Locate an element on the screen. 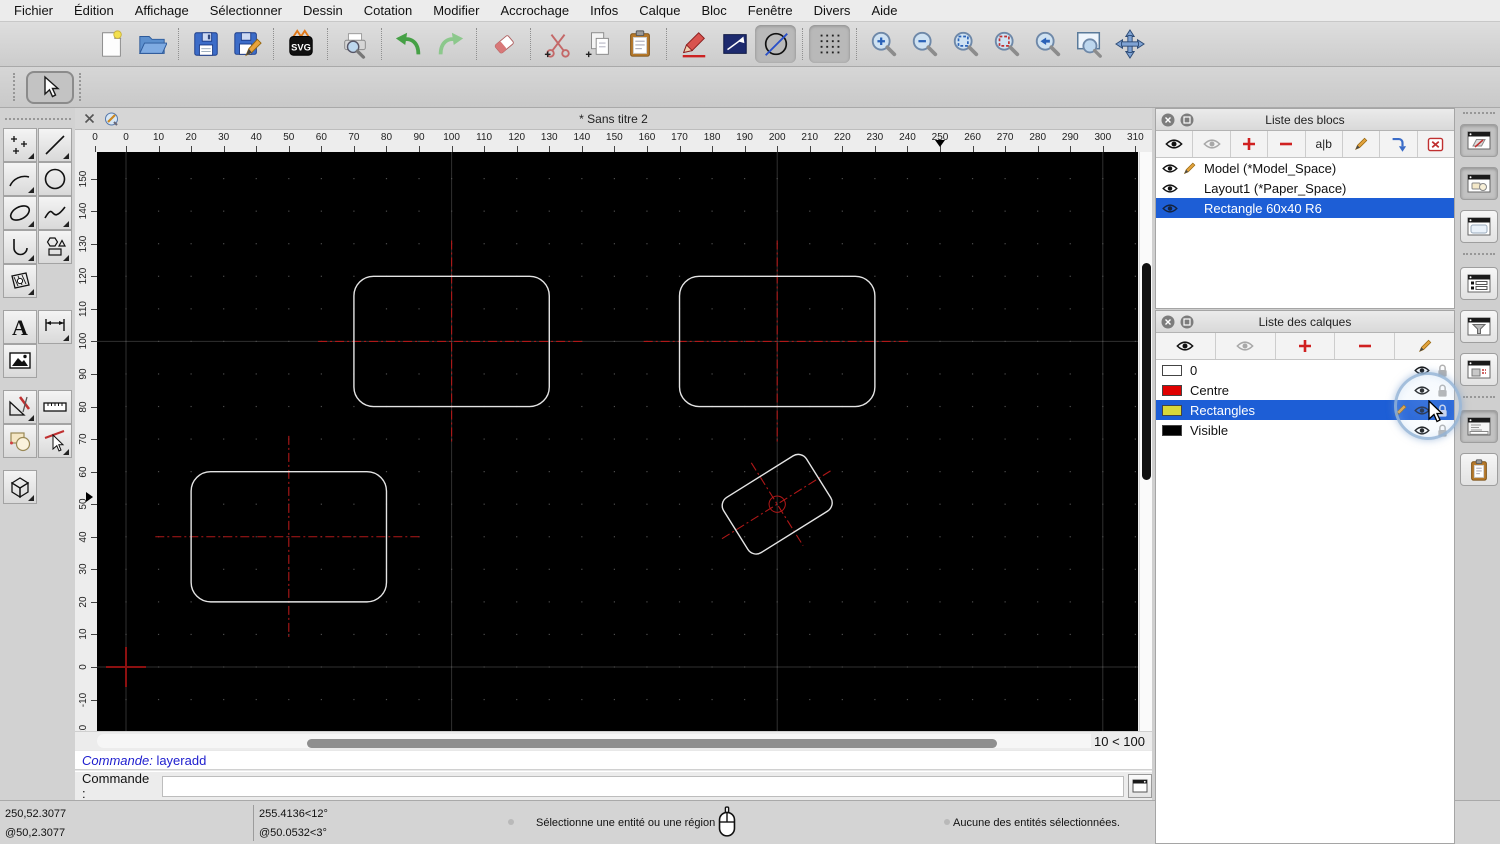  layer-add-button is located at coordinates (1306, 346).